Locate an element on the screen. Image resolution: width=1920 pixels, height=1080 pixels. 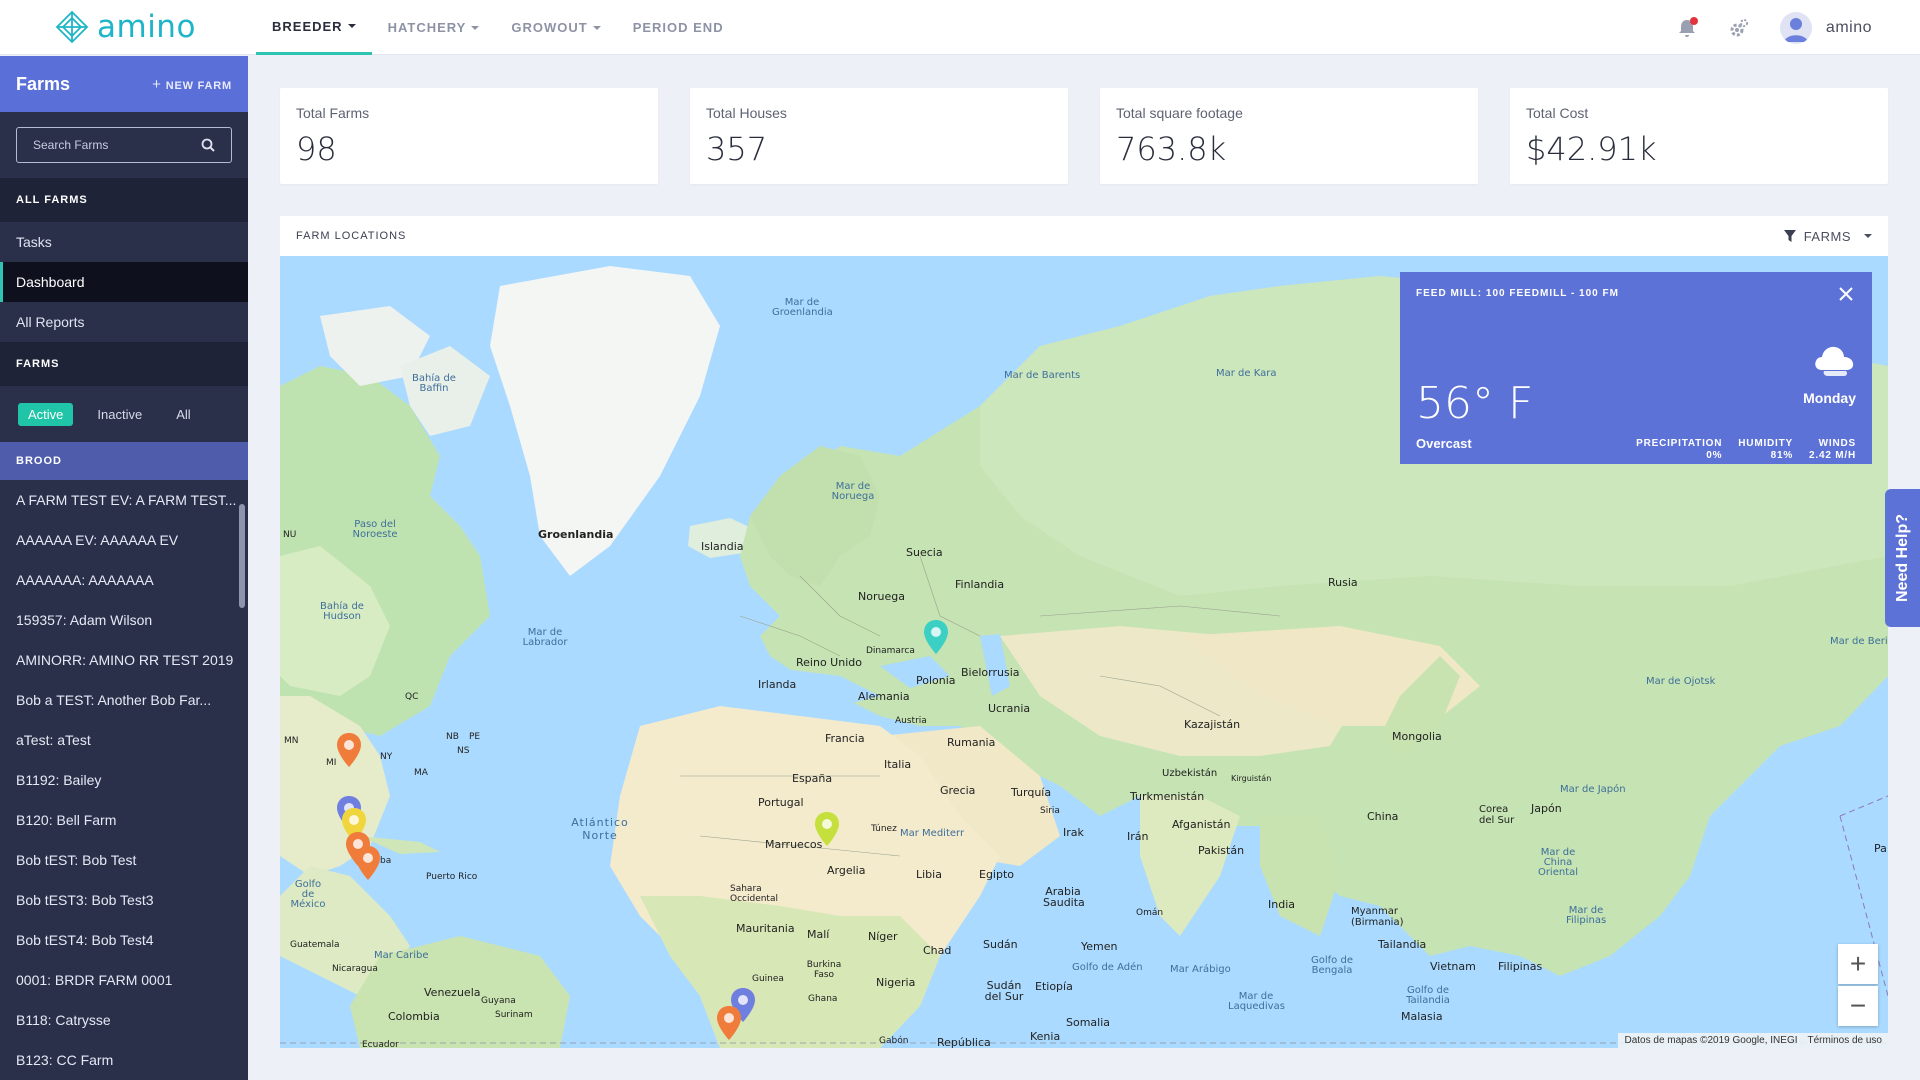
notifications-bell-icon is located at coordinates (1687, 27).